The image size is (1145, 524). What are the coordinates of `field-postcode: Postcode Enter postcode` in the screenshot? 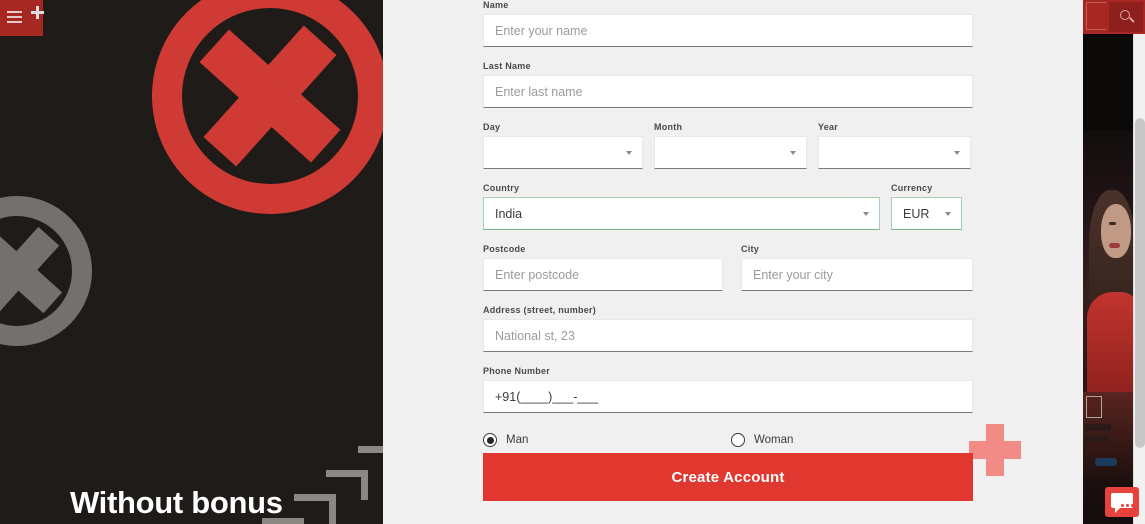 It's located at (603, 267).